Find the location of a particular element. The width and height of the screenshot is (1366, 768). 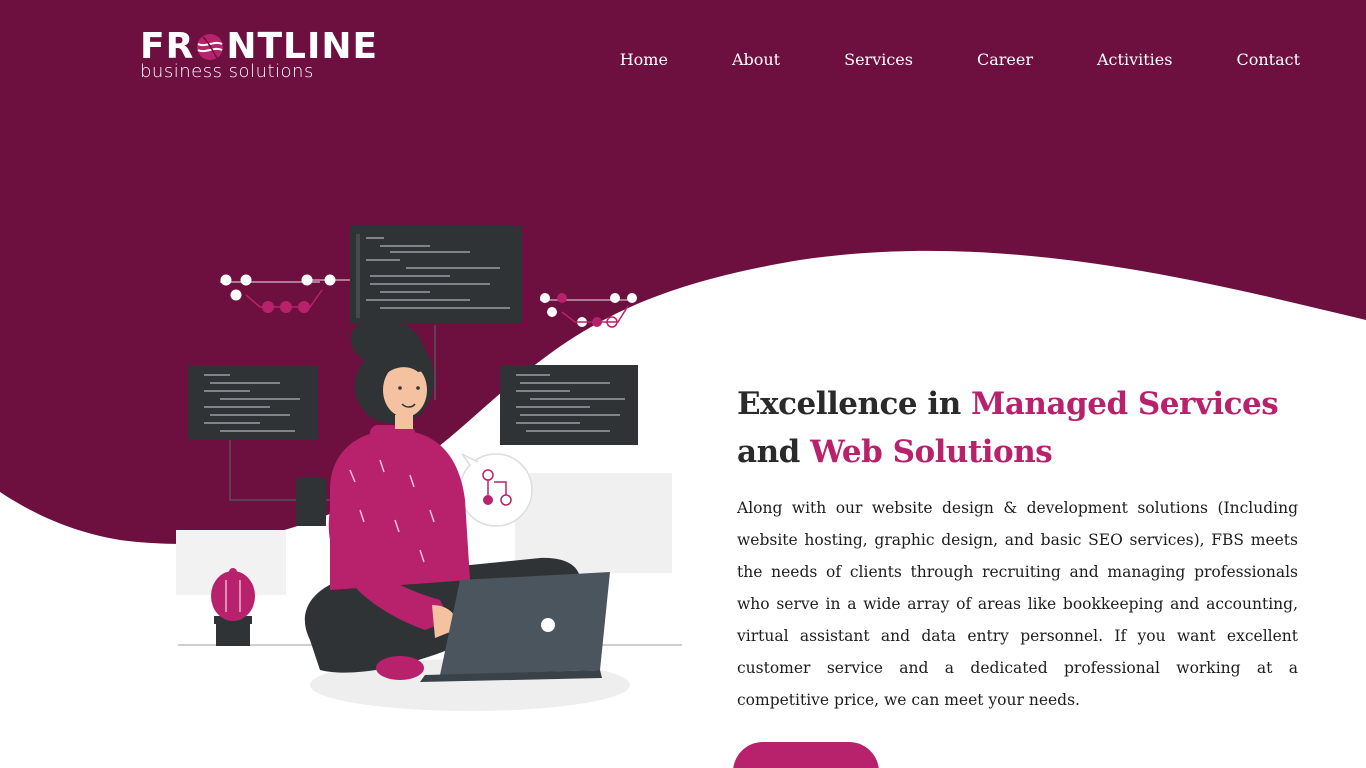

cta-button is located at coordinates (806, 755).